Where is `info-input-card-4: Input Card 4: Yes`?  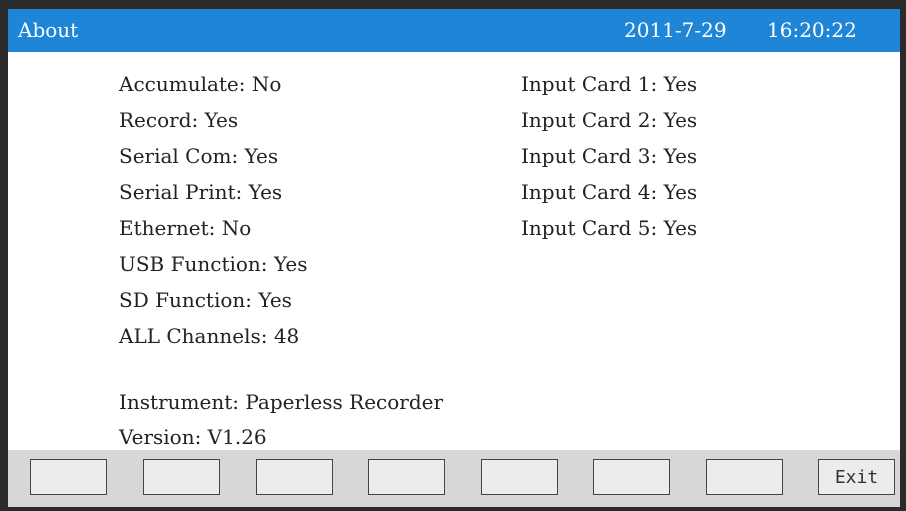 info-input-card-4: Input Card 4: Yes is located at coordinates (609, 192).